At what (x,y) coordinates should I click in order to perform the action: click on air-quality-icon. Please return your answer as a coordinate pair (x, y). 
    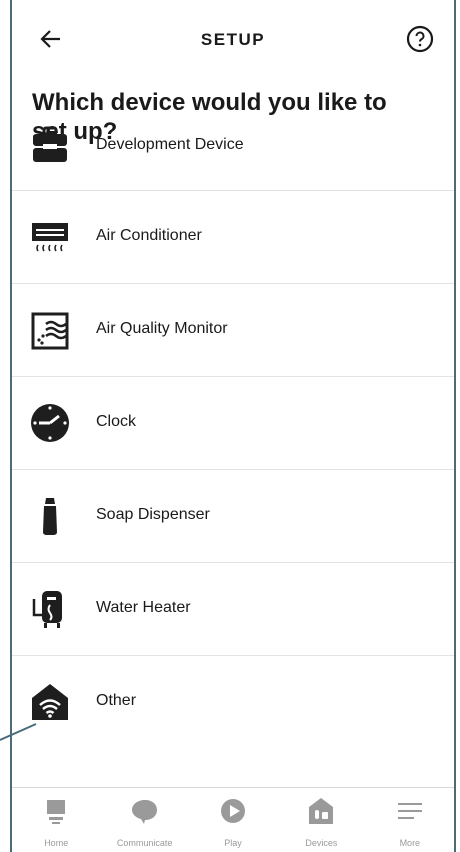
    Looking at the image, I should click on (50, 331).